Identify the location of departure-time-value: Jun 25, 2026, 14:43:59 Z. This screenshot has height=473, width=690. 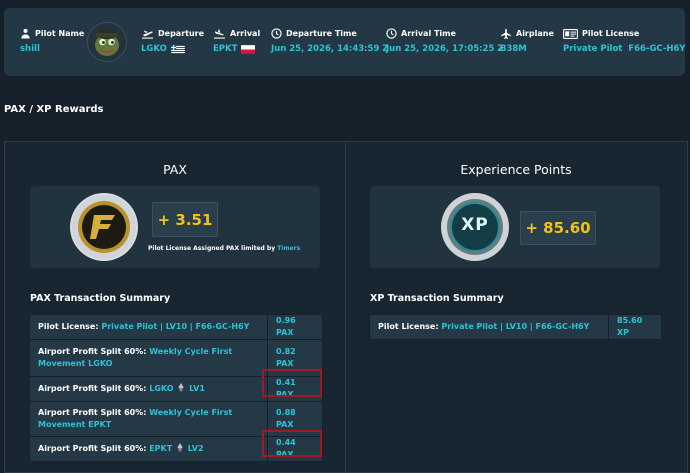
(330, 49).